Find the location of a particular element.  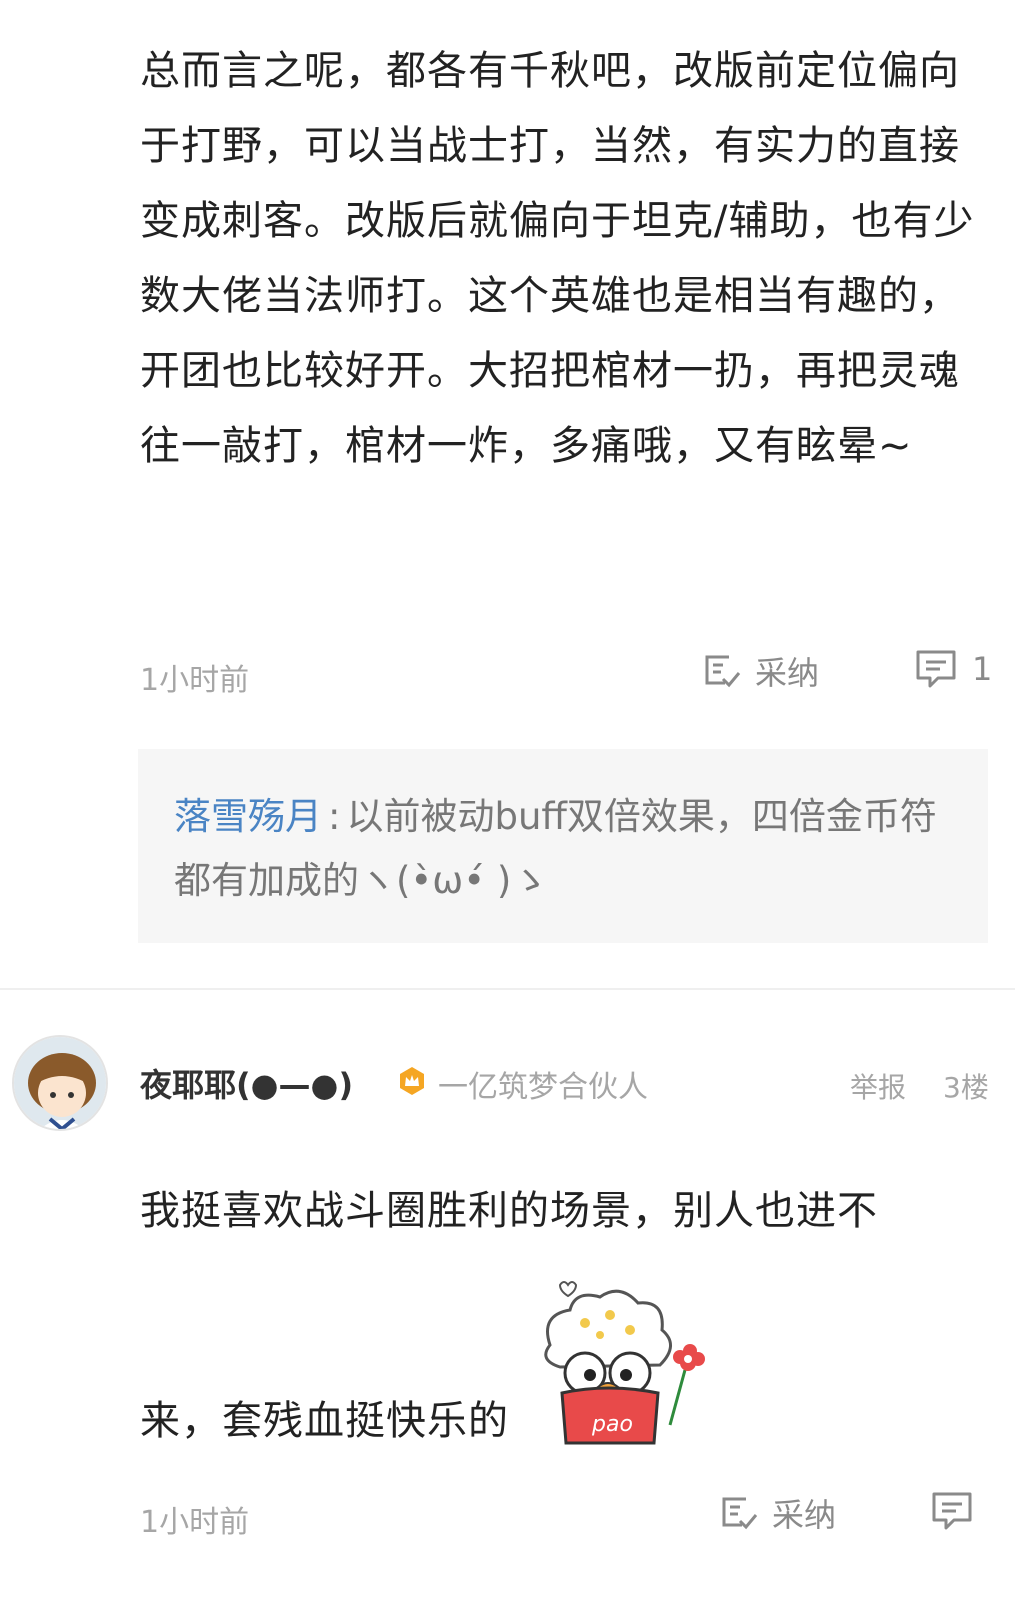

reply-body-line: 来，套残血挺快乐的 is located at coordinates (324, 1421).